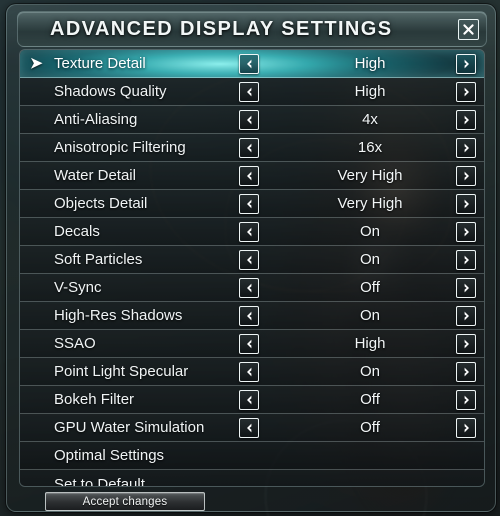  Describe the element at coordinates (95, 175) in the screenshot. I see `settings-row-label: Water Detail` at that location.